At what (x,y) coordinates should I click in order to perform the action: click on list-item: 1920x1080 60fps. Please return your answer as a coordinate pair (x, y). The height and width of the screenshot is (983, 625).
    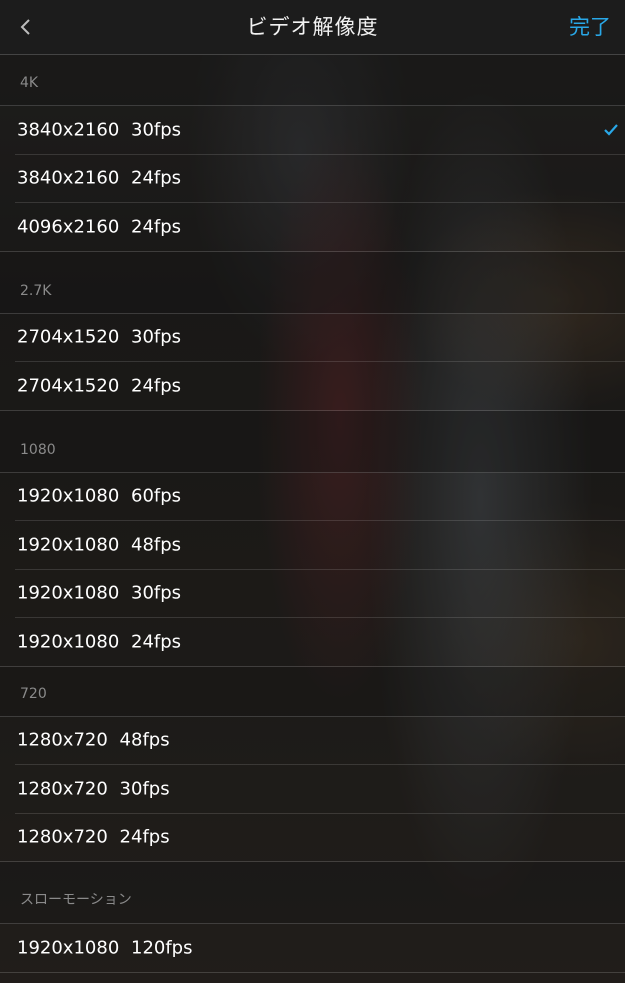
    Looking at the image, I should click on (320, 497).